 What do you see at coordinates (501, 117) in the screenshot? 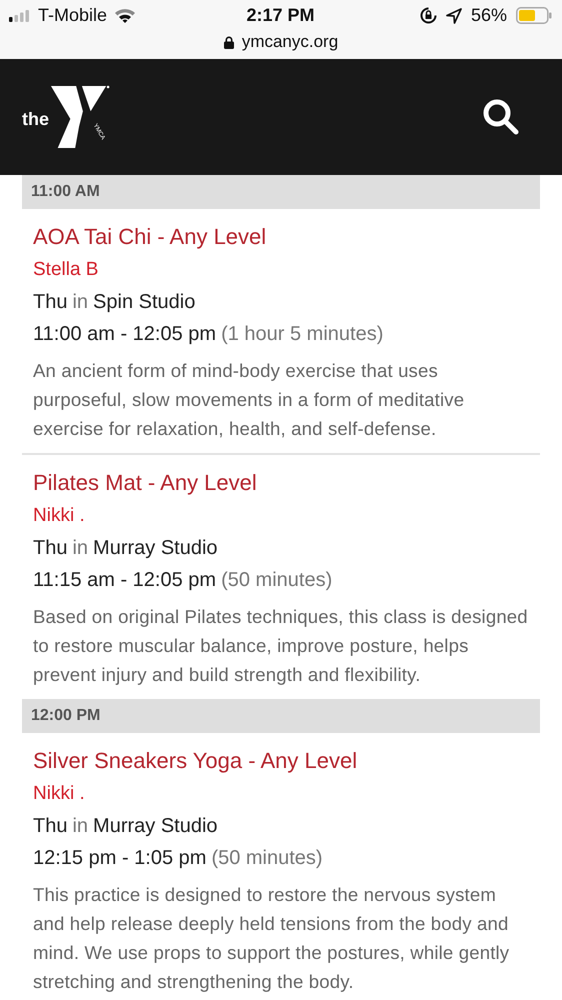
I see `search-icon` at bounding box center [501, 117].